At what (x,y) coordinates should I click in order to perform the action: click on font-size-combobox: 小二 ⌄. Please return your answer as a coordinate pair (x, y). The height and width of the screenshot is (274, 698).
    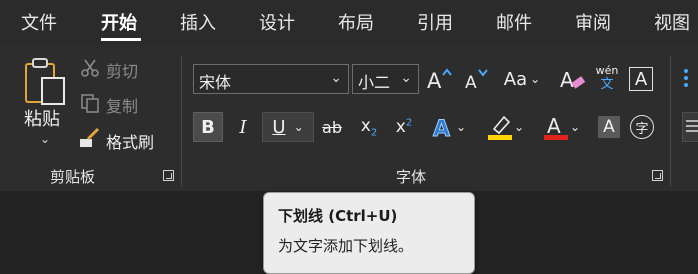
    Looking at the image, I should click on (385, 79).